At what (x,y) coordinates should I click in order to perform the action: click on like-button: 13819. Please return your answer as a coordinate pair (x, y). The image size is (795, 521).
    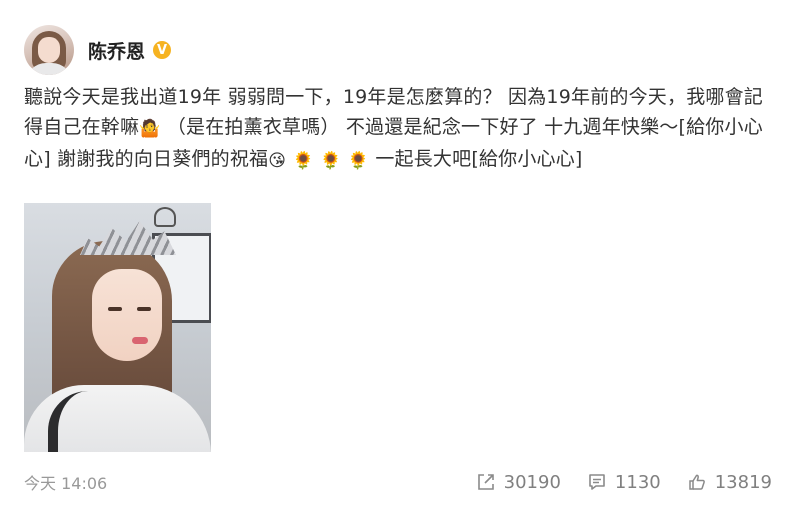
    Looking at the image, I should click on (729, 482).